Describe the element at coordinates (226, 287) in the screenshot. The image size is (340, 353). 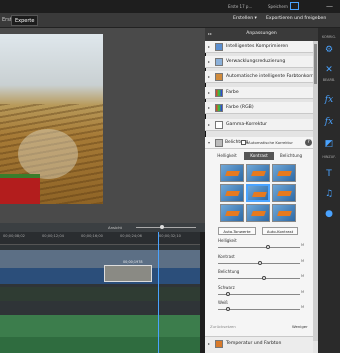
I see `slider-label: Schwarz` at that location.